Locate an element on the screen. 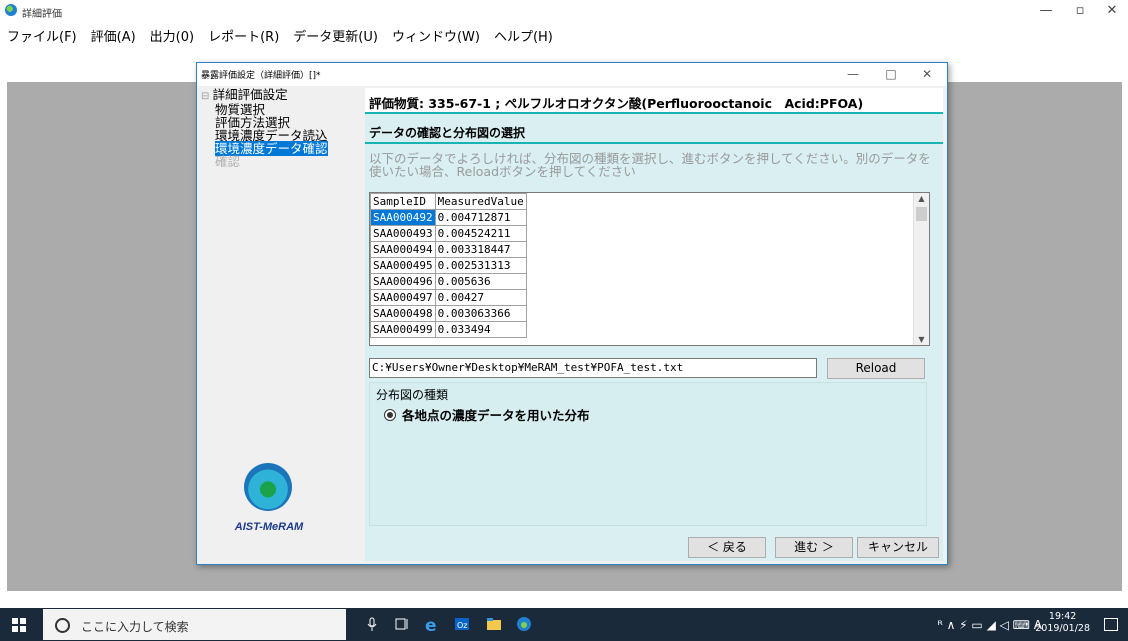 This screenshot has height=641, width=1128. sample-id-cell: SAA000494 is located at coordinates (403, 249).